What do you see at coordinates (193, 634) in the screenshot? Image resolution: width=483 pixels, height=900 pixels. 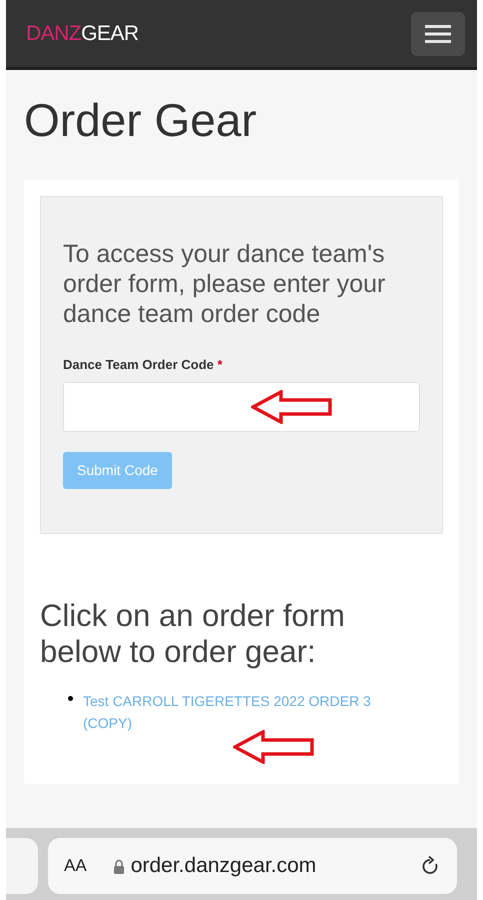 I see `section-heading: Click on an order form below to order gear:` at bounding box center [193, 634].